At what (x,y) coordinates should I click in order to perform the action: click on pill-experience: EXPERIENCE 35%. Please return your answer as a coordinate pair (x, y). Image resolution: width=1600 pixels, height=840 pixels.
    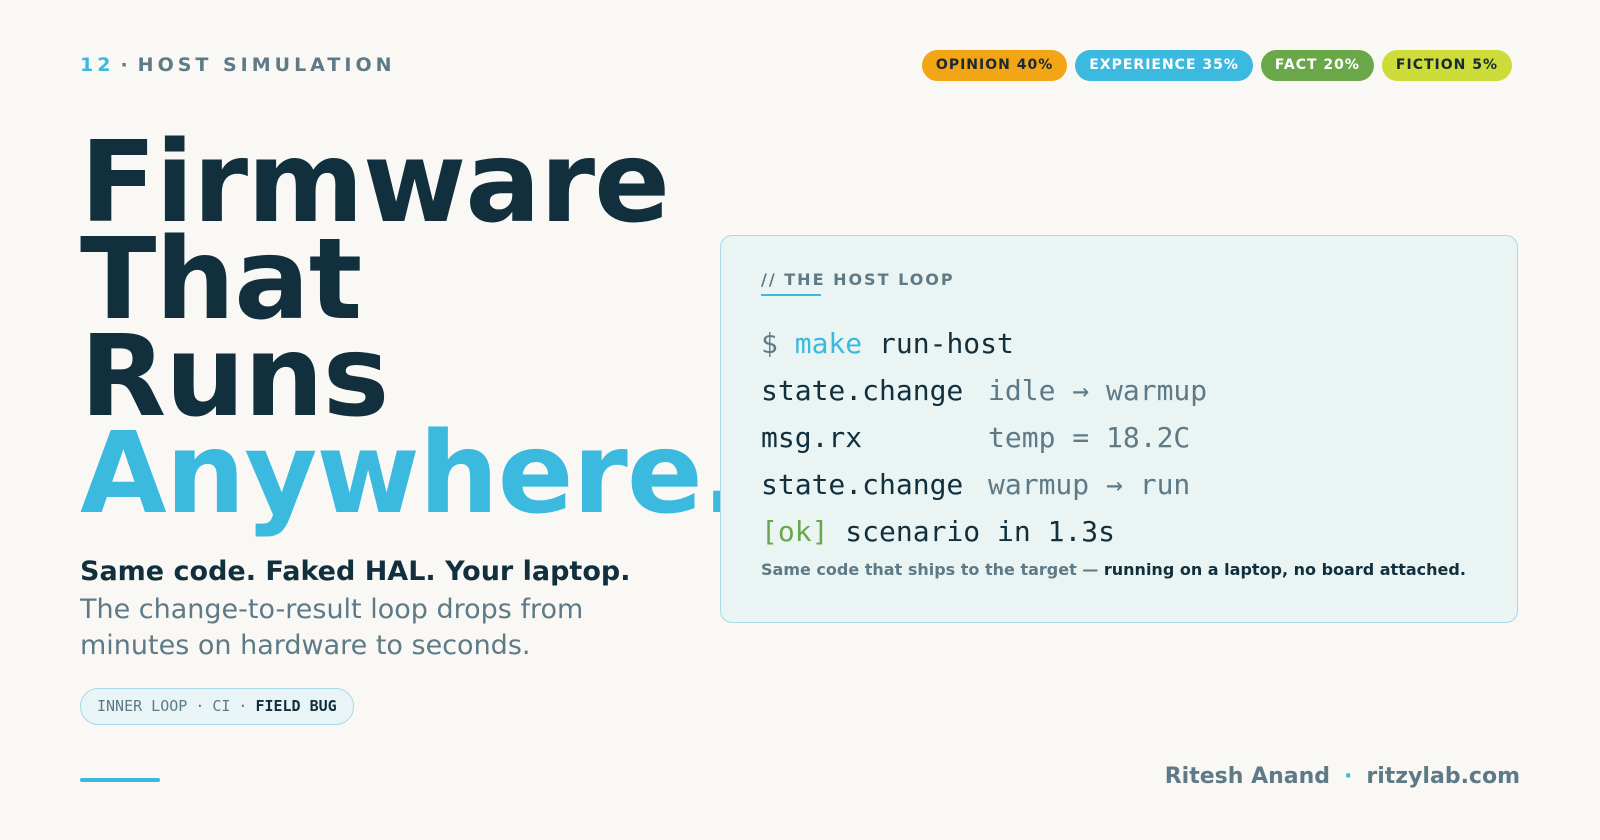
    Looking at the image, I should click on (1164, 65).